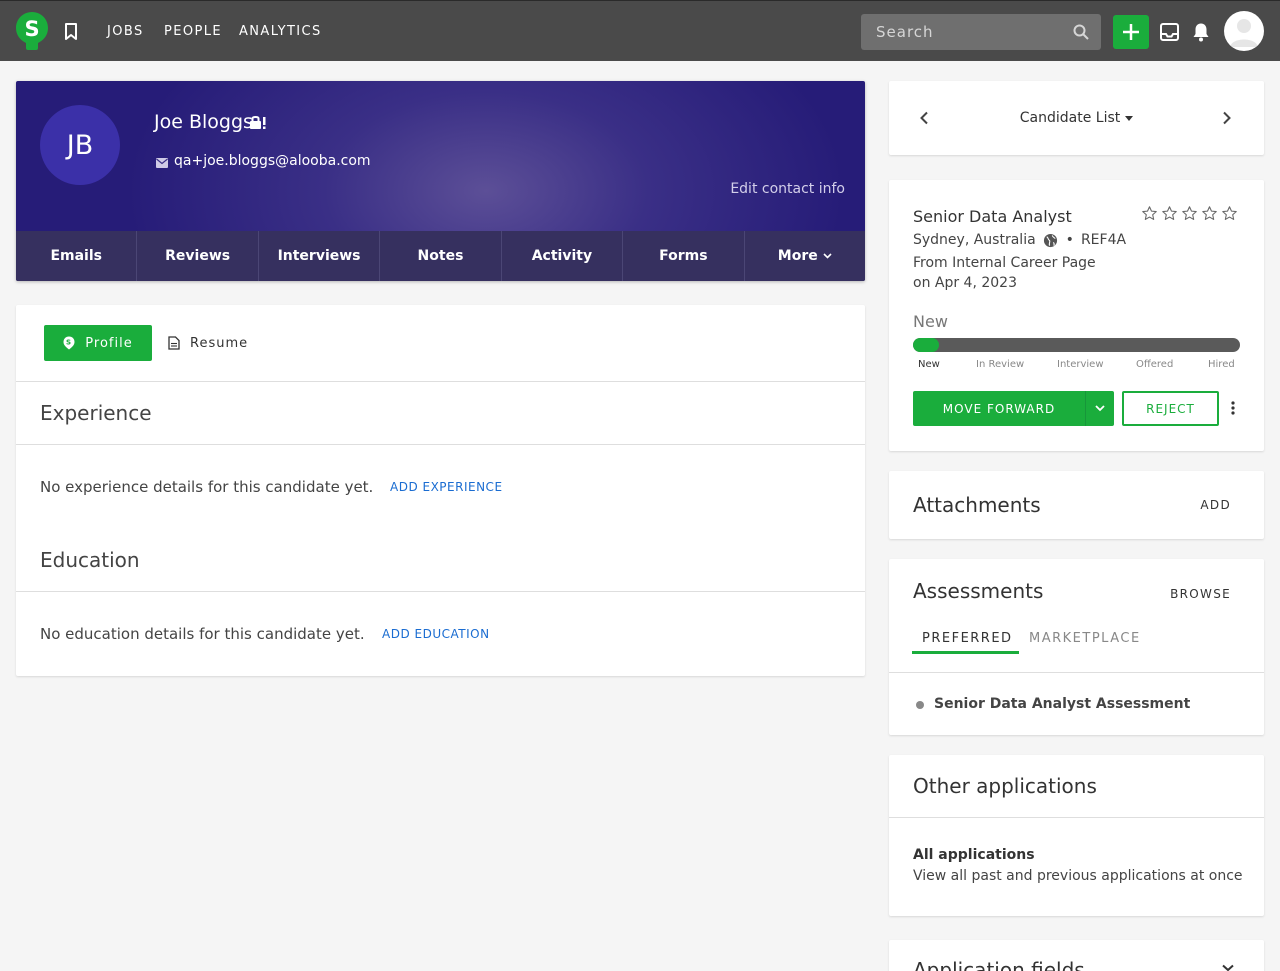 The height and width of the screenshot is (971, 1280). I want to click on tab-interviews: Interviews, so click(320, 256).